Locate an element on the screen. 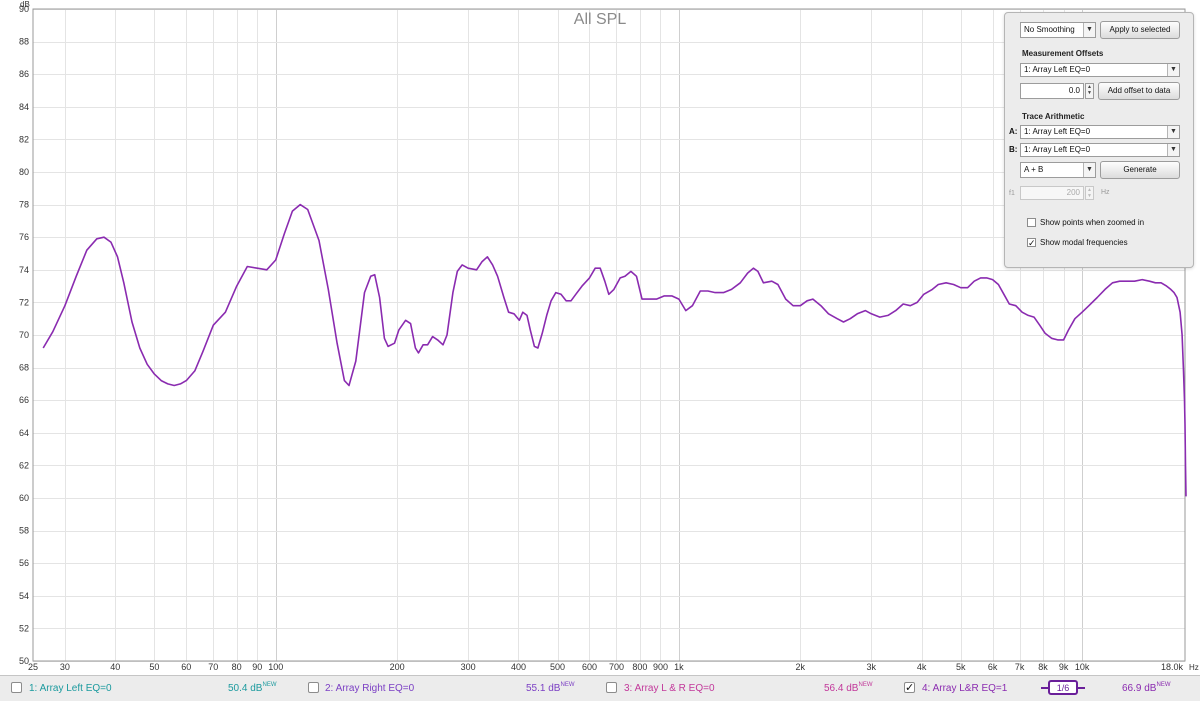  smoothing-value: No Smoothing is located at coordinates (1049, 29).